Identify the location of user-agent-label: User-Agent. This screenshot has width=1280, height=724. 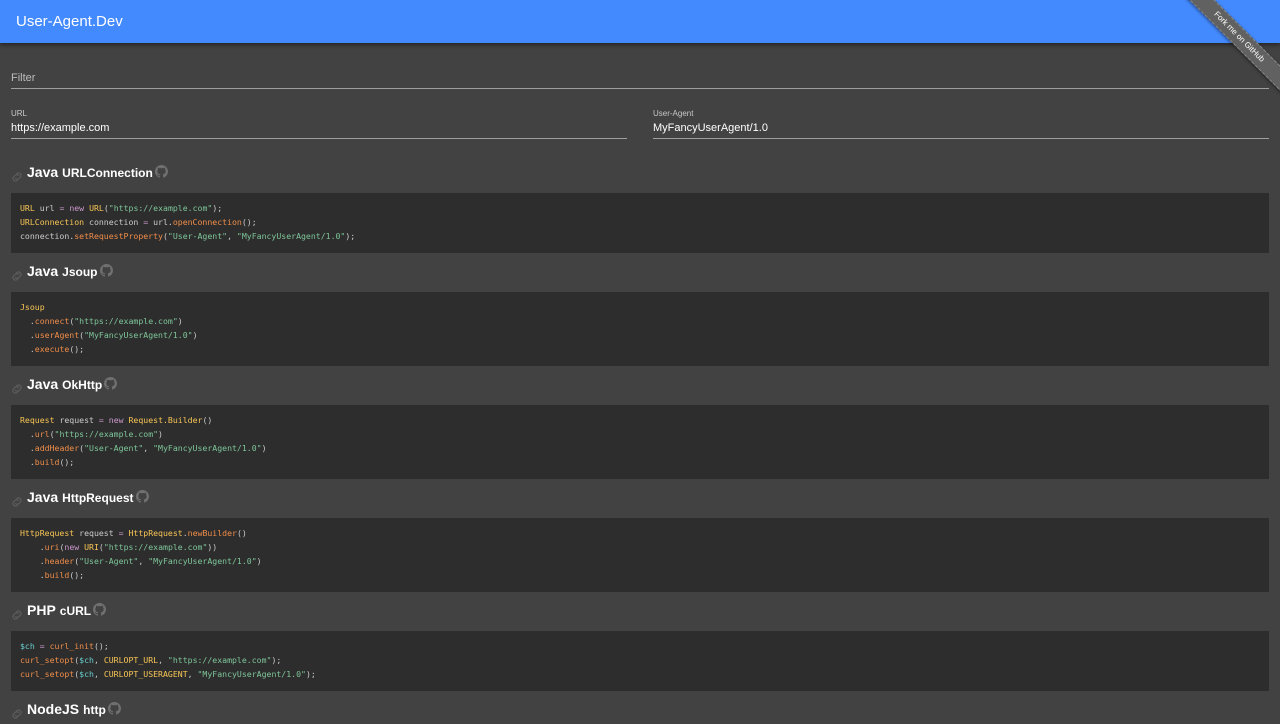
(673, 113).